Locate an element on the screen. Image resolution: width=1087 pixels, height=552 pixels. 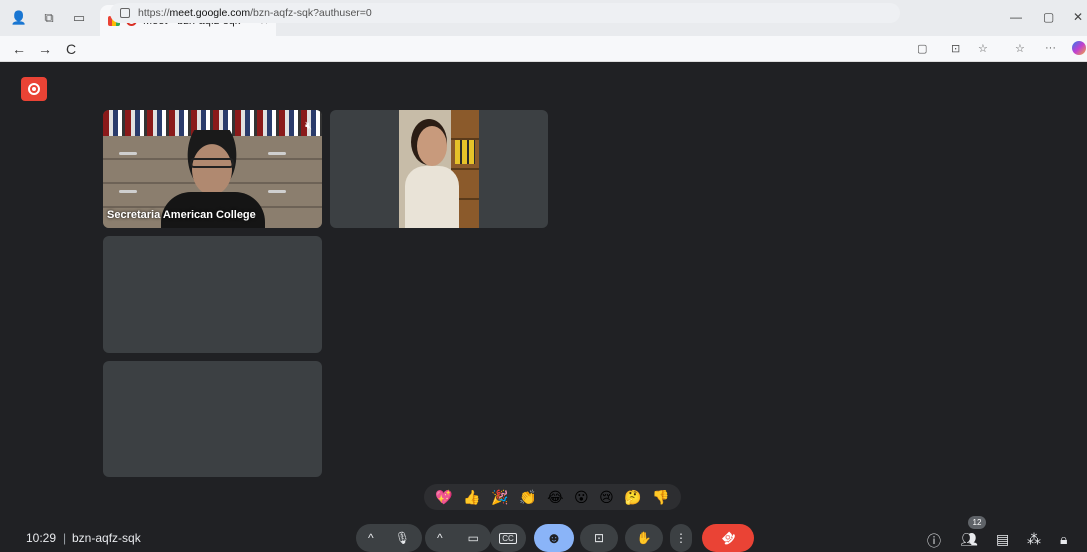
workspaces-icon: ⧉ is located at coordinates (49, 18).